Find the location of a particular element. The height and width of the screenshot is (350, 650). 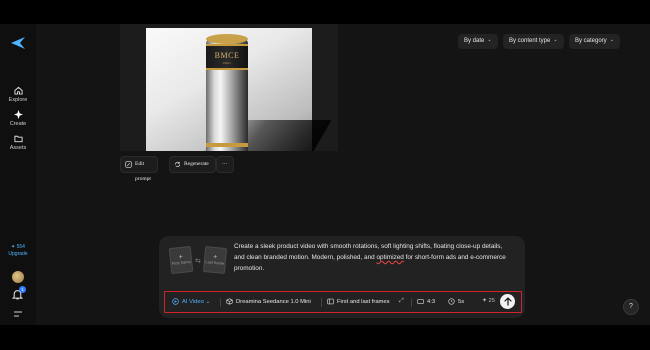

regenerate-button: Regenerate is located at coordinates (192, 164).